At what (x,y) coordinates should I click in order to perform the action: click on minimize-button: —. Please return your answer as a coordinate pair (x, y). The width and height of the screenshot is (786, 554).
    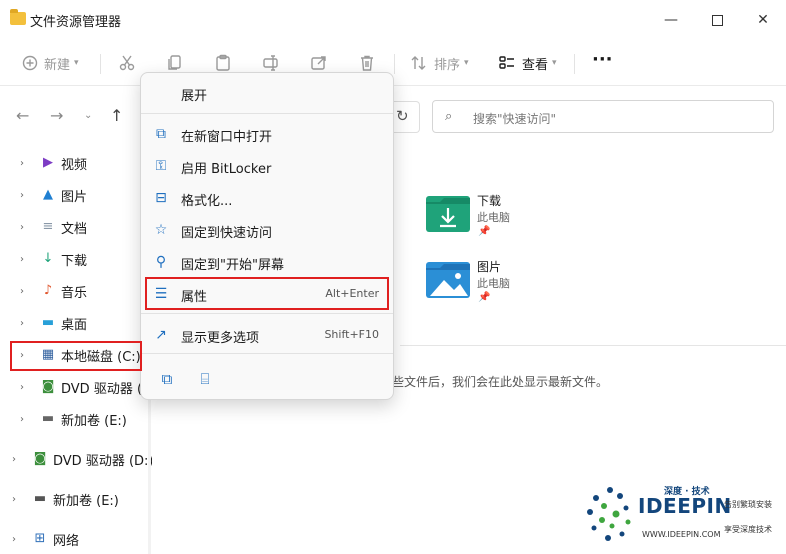
    Looking at the image, I should click on (671, 20).